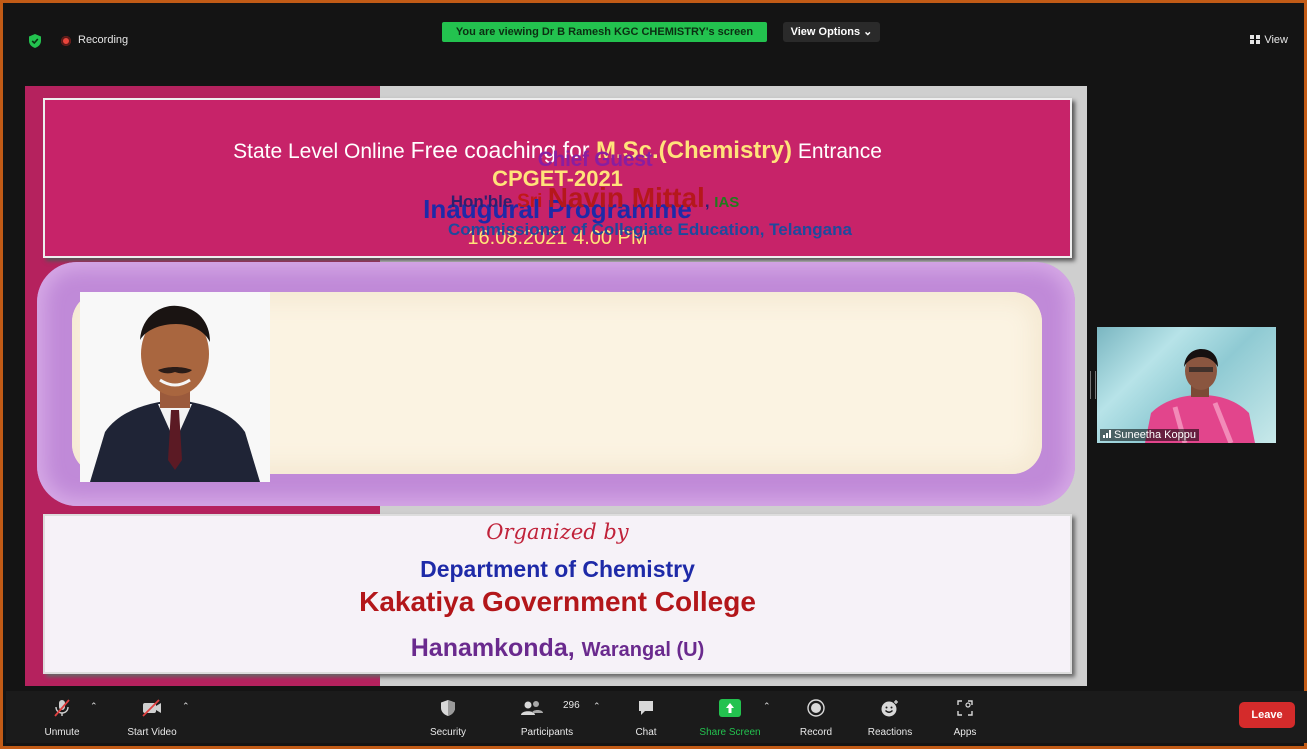 The image size is (1307, 749). What do you see at coordinates (557, 601) in the screenshot?
I see `college-name: Kakatiya Government College` at bounding box center [557, 601].